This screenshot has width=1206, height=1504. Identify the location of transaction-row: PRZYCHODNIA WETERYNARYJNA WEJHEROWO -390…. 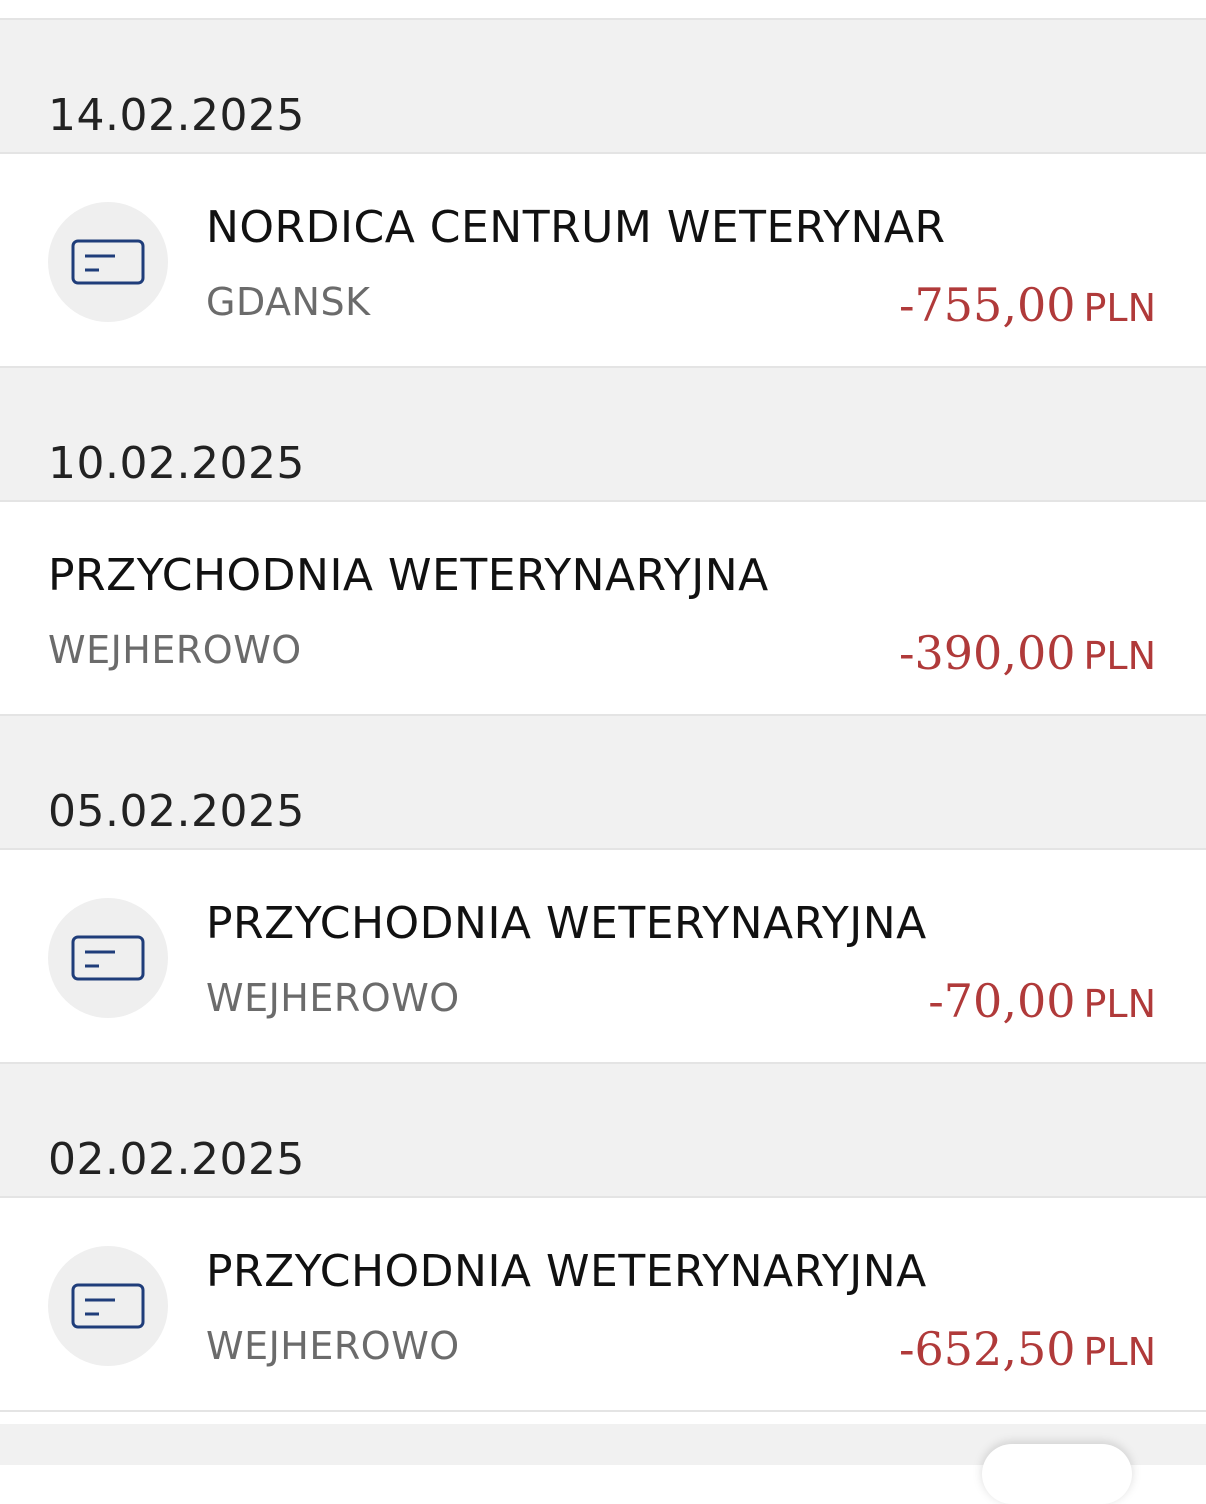
(603, 609).